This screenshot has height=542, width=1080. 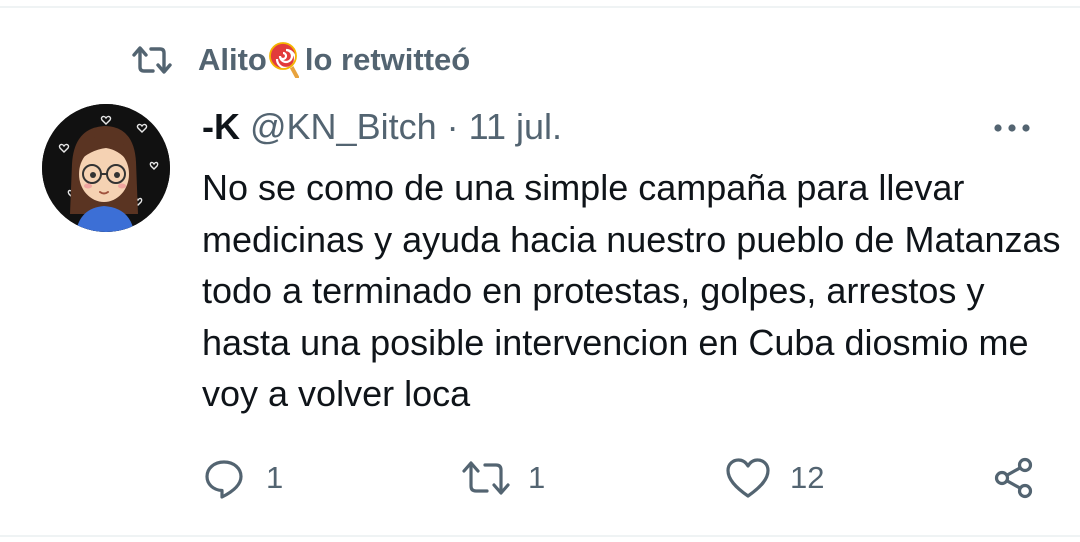 I want to click on share-icon, so click(x=1014, y=478).